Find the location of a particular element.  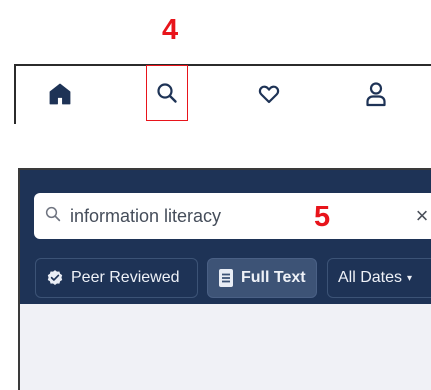

nav-search-button is located at coordinates (167, 93).